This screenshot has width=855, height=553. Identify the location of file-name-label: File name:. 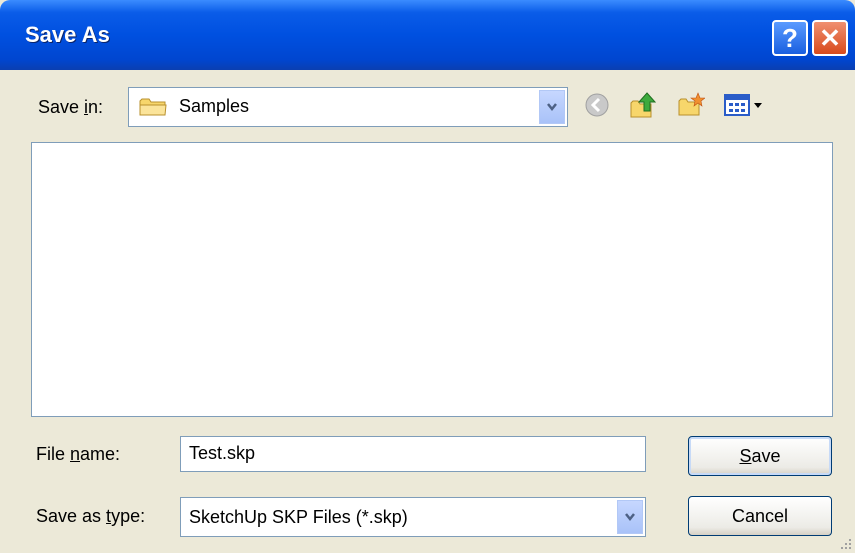
(78, 454).